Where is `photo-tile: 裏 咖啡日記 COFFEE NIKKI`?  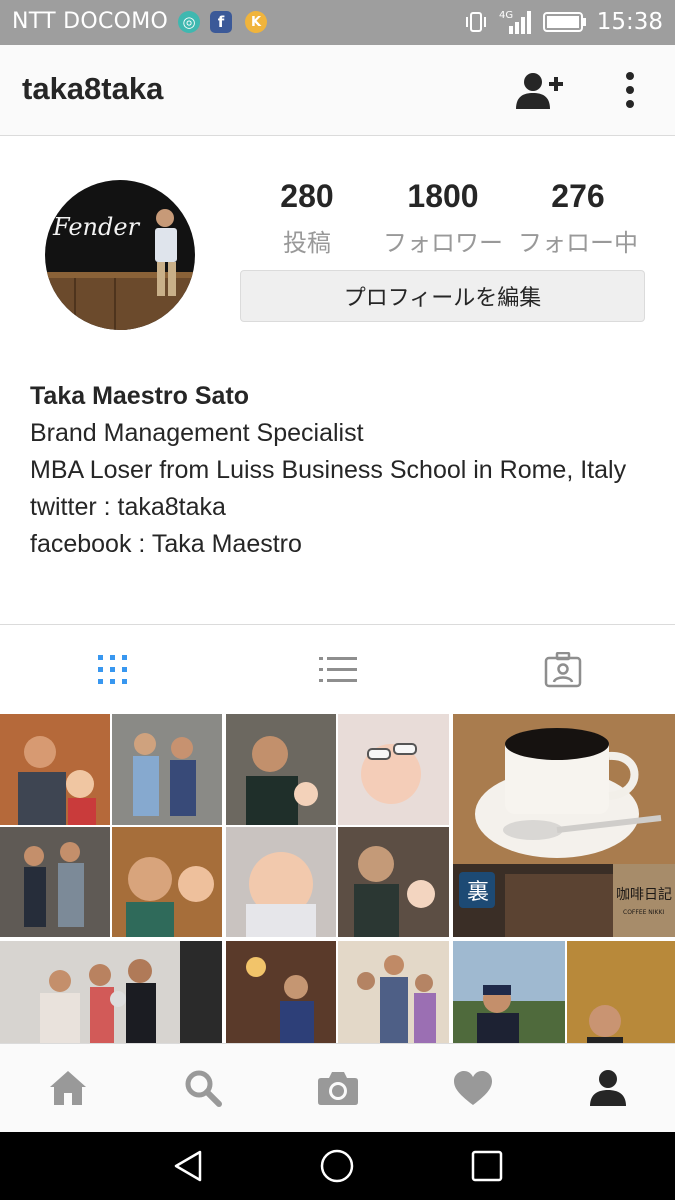 photo-tile: 裏 咖啡日記 COFFEE NIKKI is located at coordinates (564, 825).